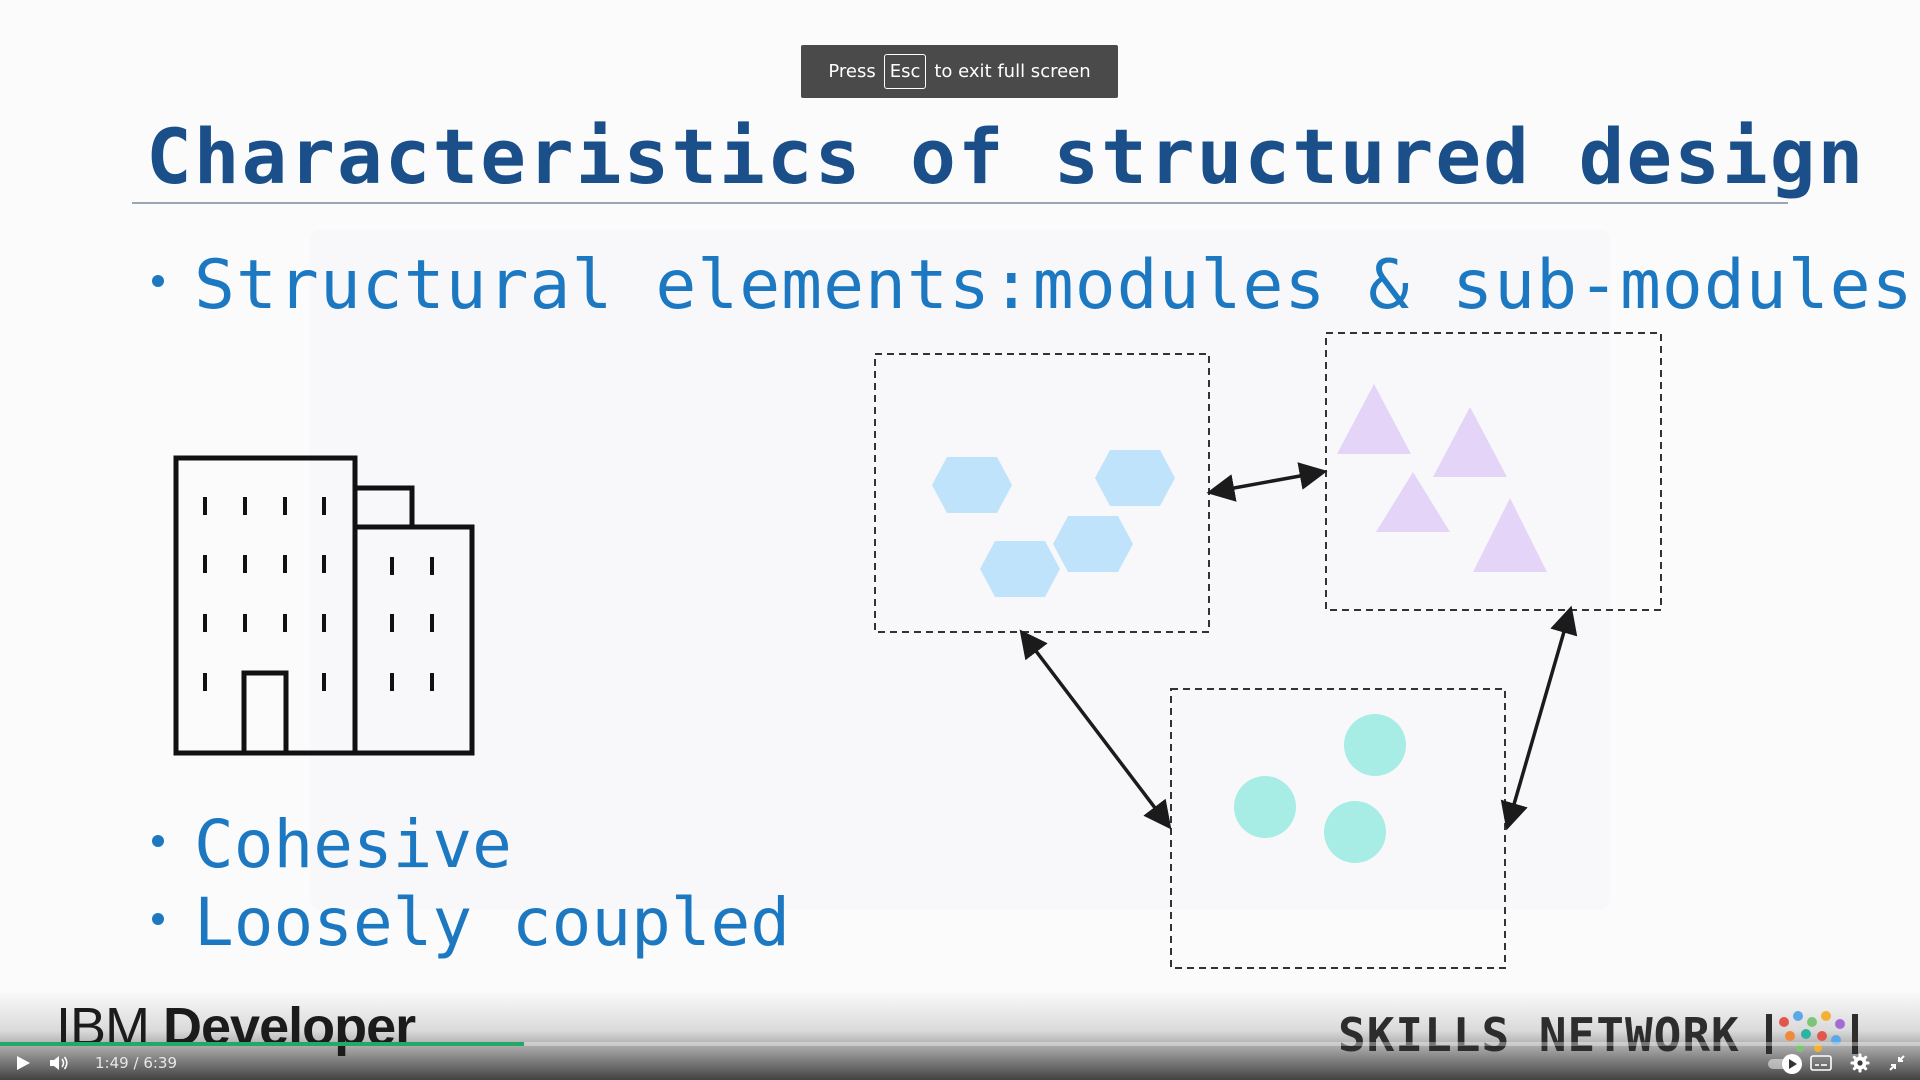  What do you see at coordinates (1095, 729) in the screenshot?
I see `arrow-hex-circle` at bounding box center [1095, 729].